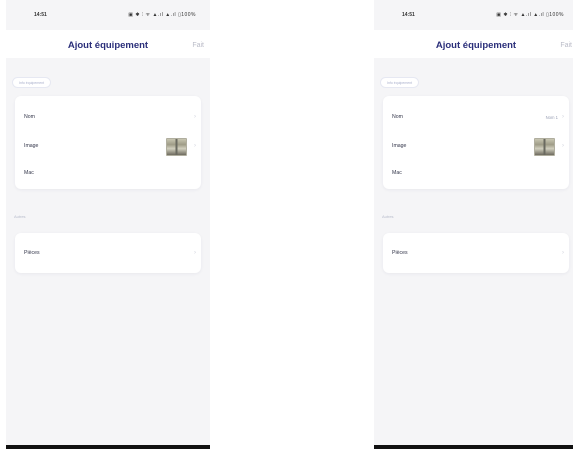 The width and height of the screenshot is (573, 449). Describe the element at coordinates (108, 118) in the screenshot. I see `row-name: Nom ›` at that location.